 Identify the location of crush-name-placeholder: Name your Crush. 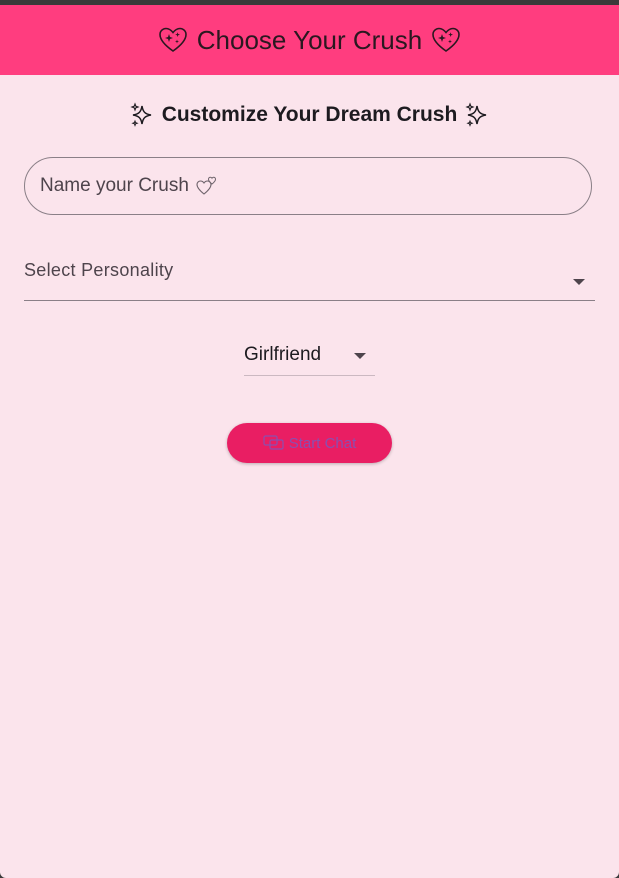
(114, 185).